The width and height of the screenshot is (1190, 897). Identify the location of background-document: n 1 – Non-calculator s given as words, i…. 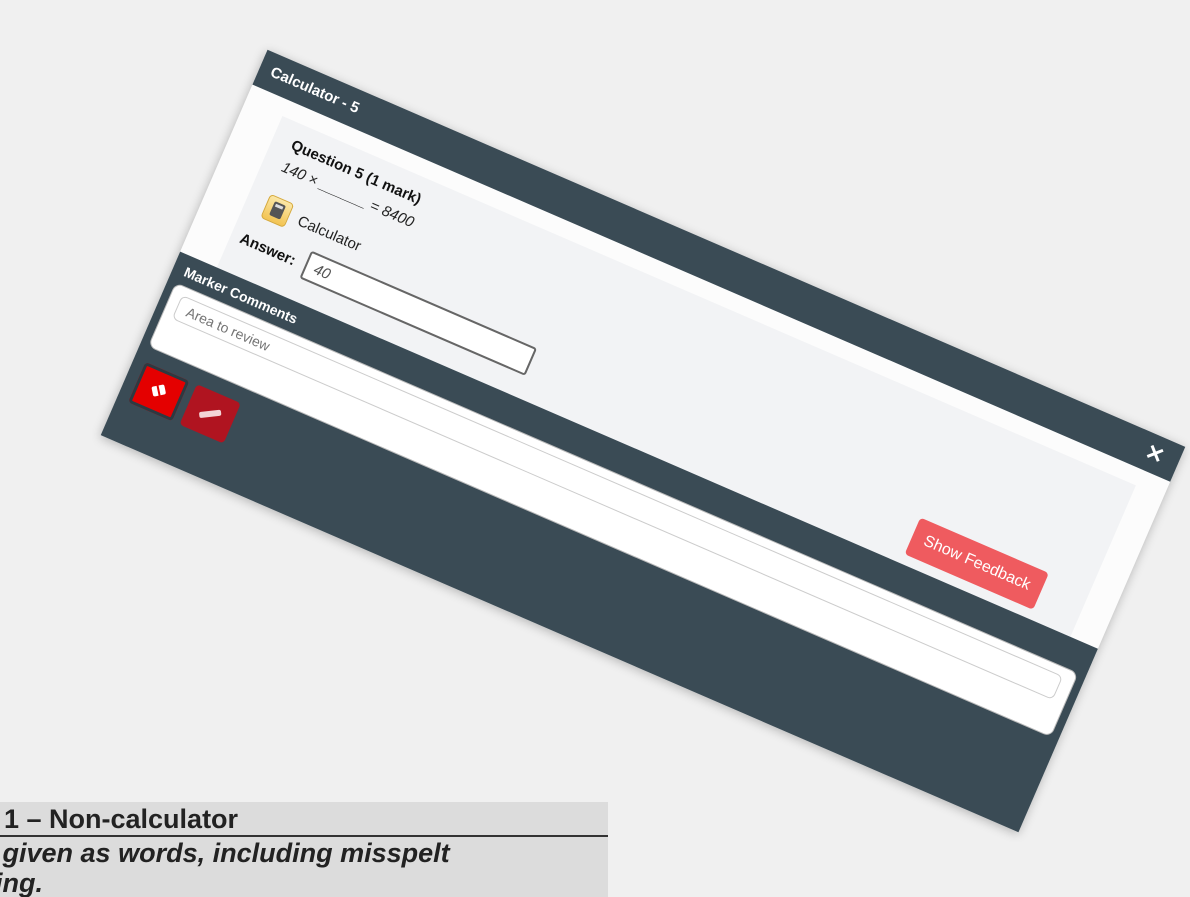
(304, 849).